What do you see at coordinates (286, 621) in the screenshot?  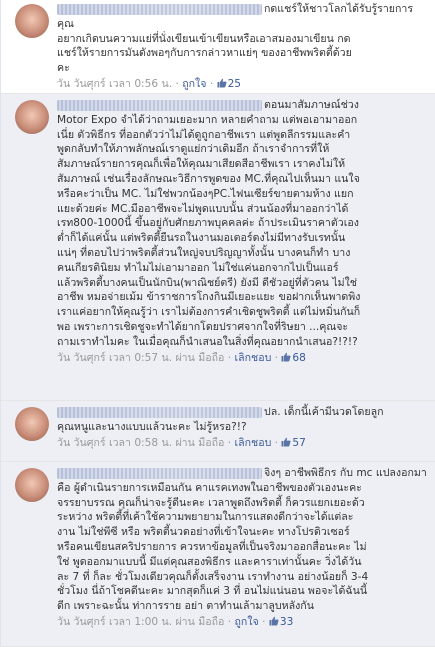 I see `like-count-value: 33` at bounding box center [286, 621].